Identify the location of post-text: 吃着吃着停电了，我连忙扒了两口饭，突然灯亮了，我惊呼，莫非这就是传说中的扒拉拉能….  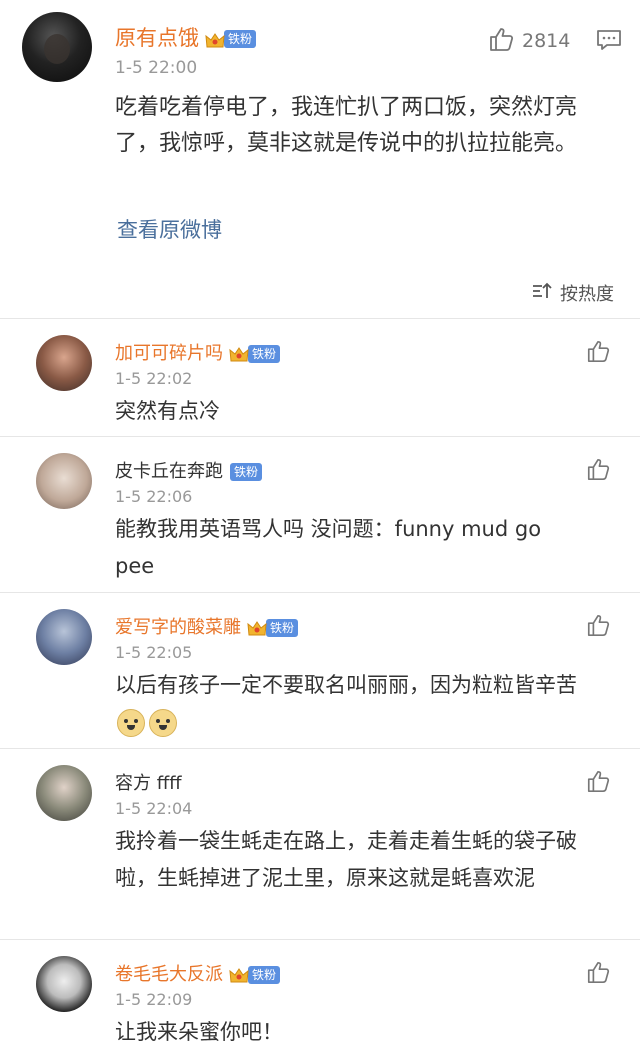
(346, 125).